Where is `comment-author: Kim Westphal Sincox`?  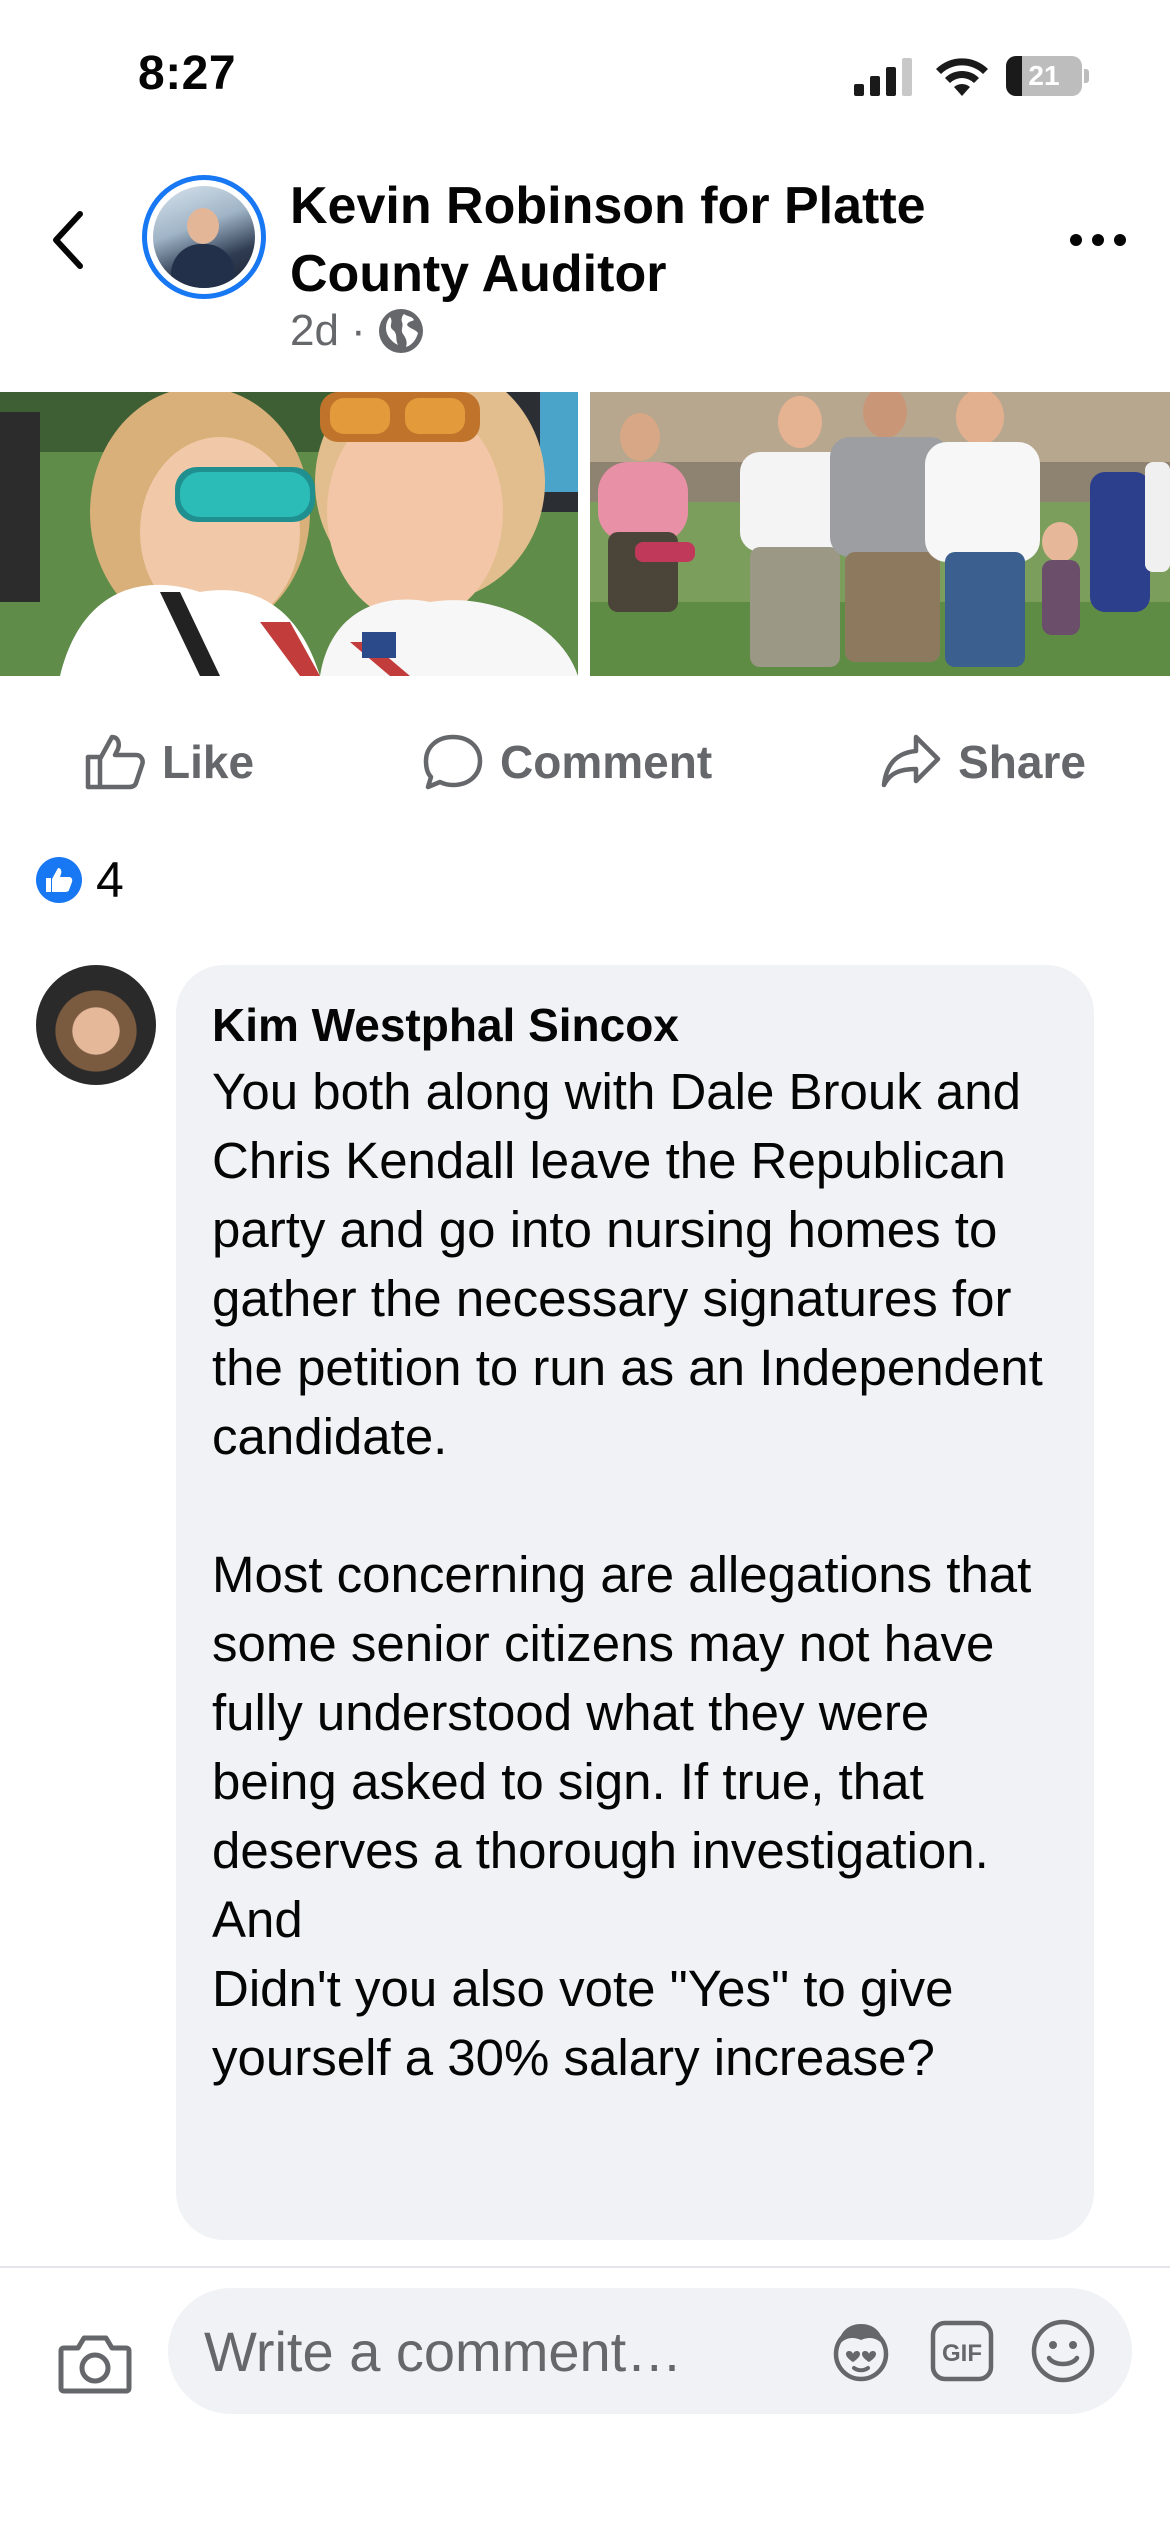
comment-author: Kim Westphal Sincox is located at coordinates (635, 1025).